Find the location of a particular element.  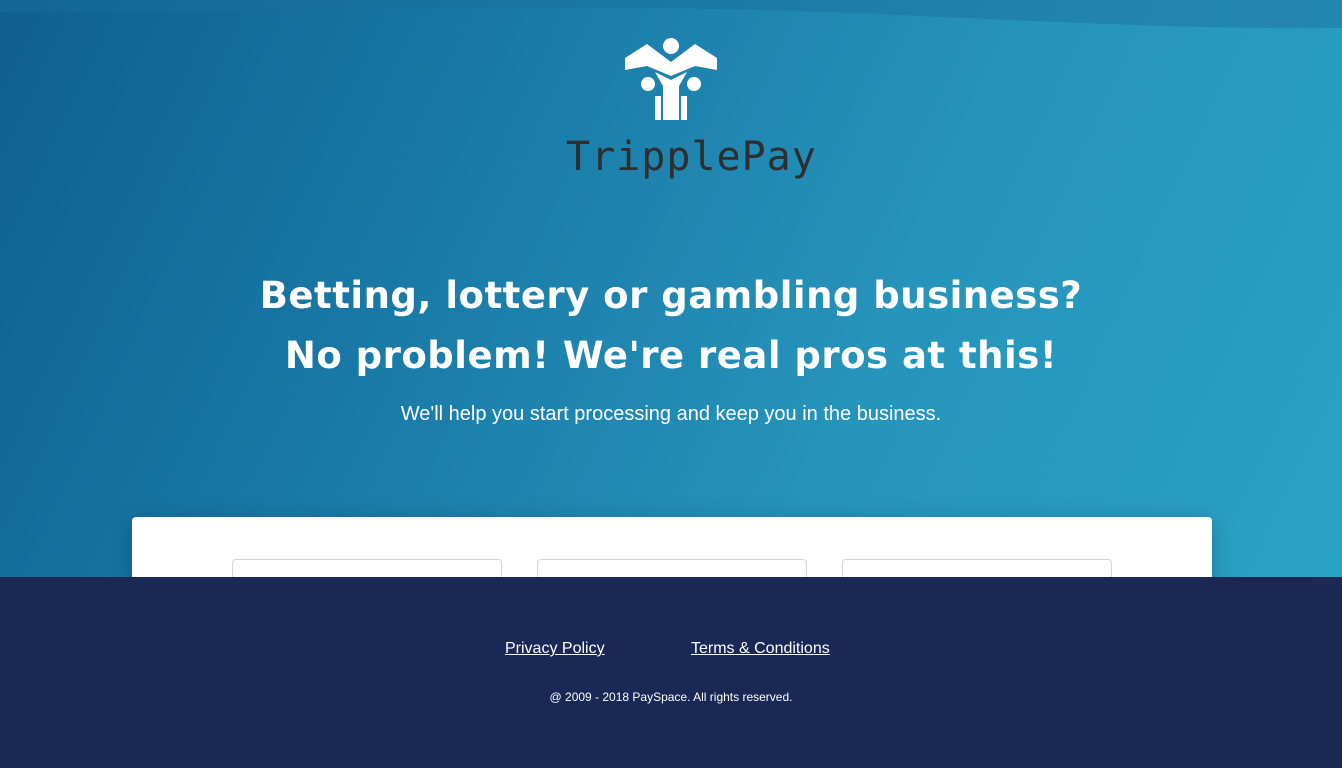

headline-line-2: No problem! We're real pros at this! is located at coordinates (671, 355).